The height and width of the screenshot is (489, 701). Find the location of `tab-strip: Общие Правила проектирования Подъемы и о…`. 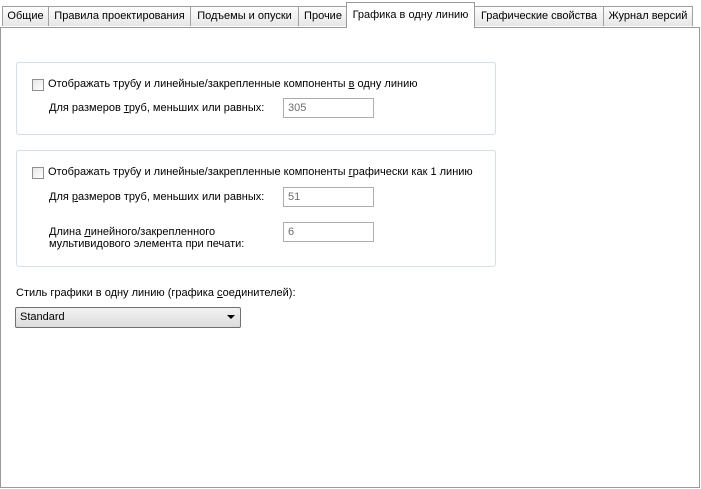

tab-strip: Общие Правила проектирования Подъемы и о… is located at coordinates (350, 14).